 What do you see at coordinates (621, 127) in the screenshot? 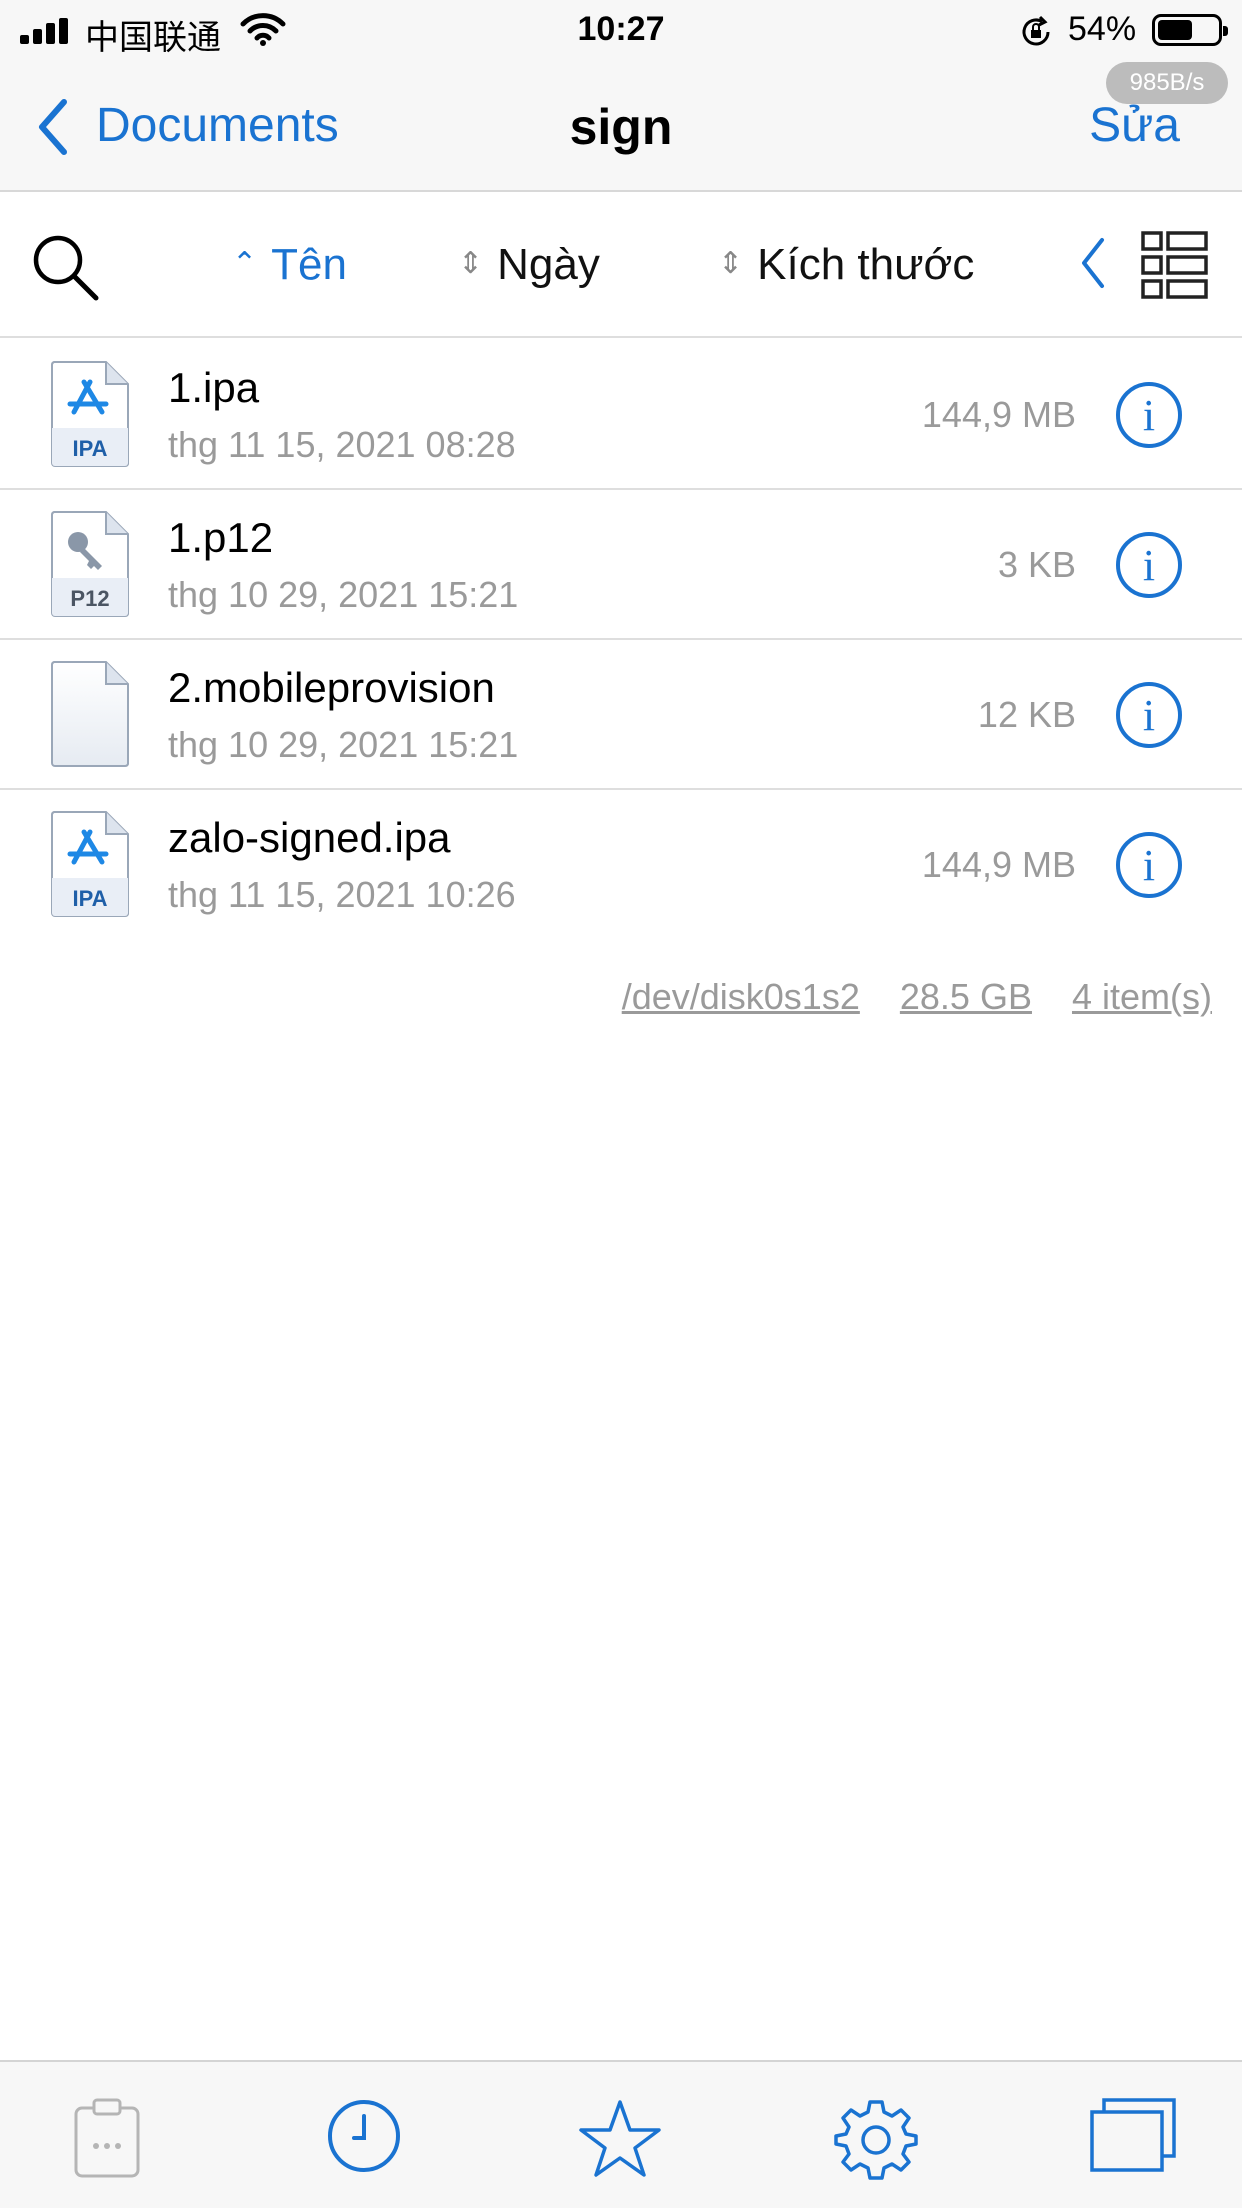
I see `page-title: sign` at bounding box center [621, 127].